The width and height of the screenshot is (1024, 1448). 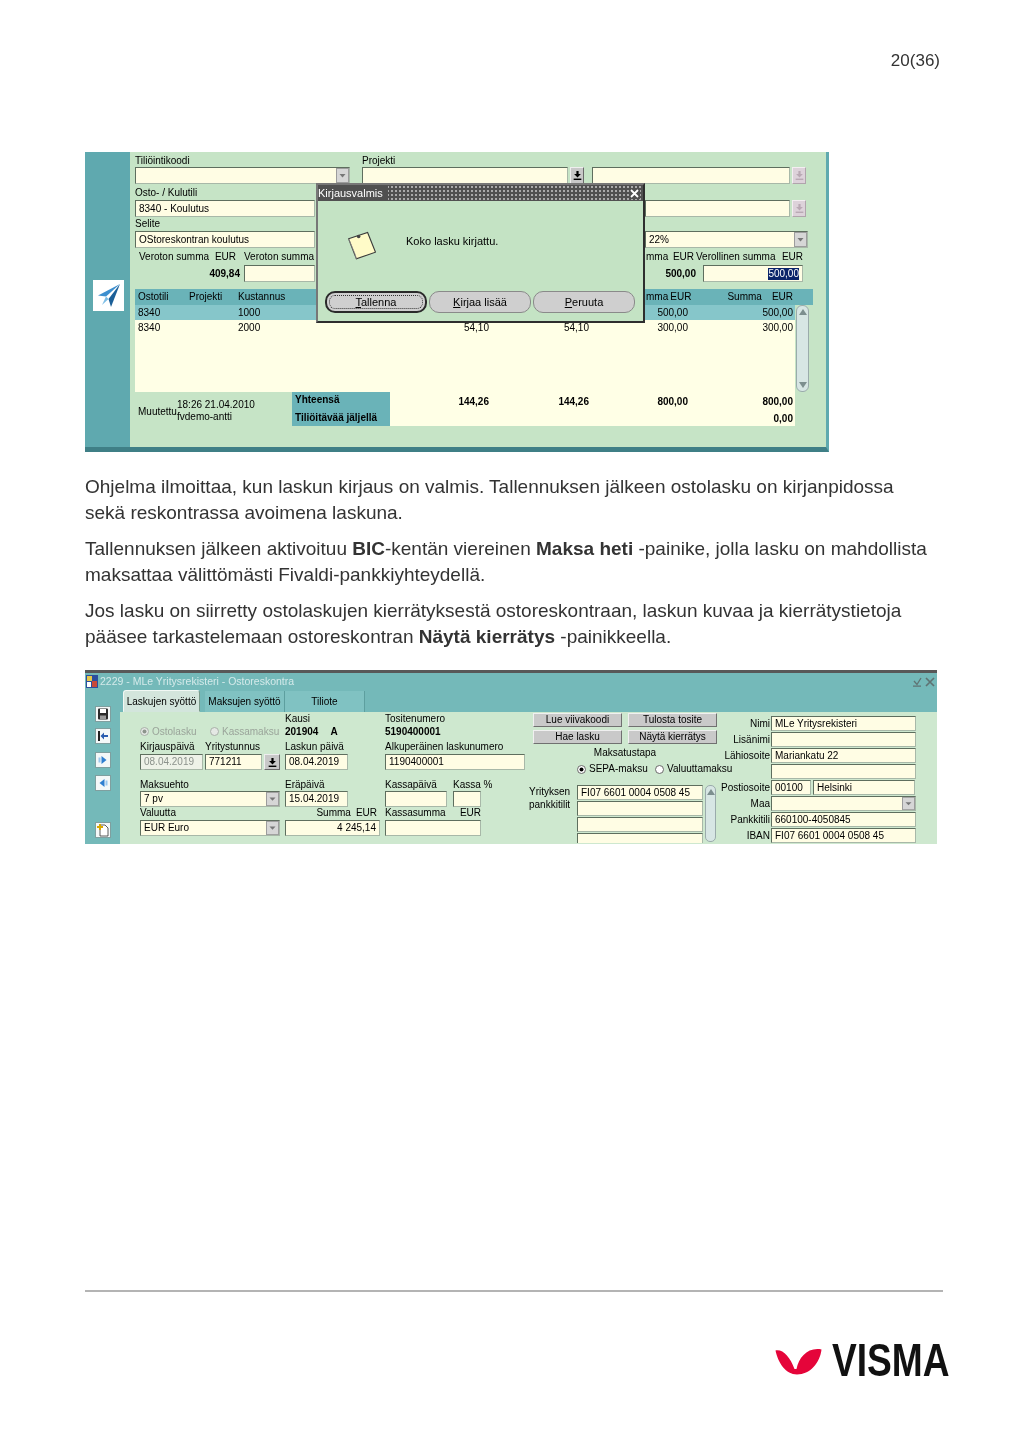 What do you see at coordinates (747, 755) in the screenshot?
I see `field-label: Lähiosoite` at bounding box center [747, 755].